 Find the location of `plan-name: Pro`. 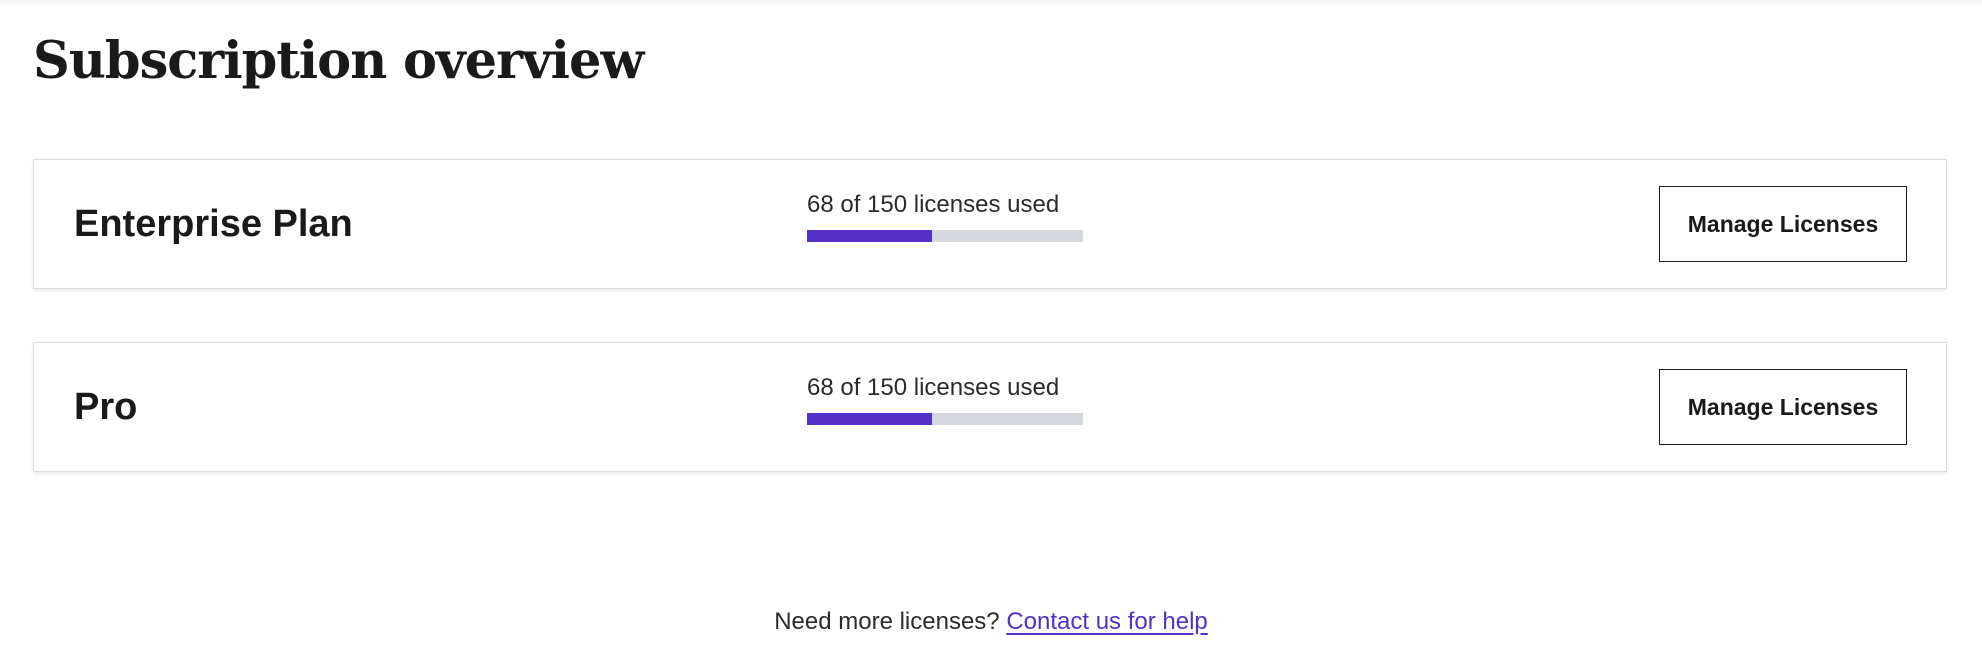

plan-name: Pro is located at coordinates (106, 406).